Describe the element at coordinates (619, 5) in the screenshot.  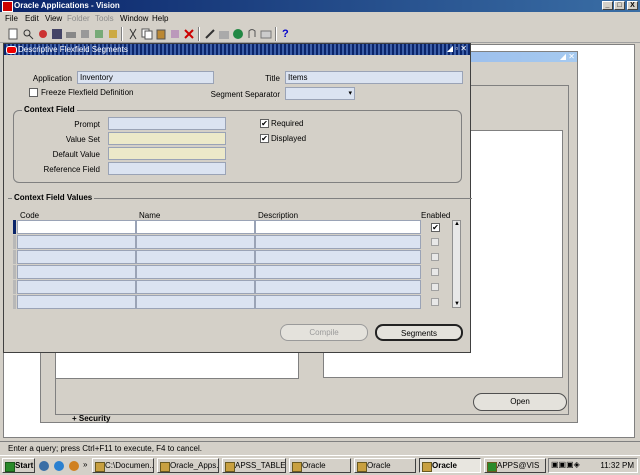
I see `maximize-button: □` at that location.